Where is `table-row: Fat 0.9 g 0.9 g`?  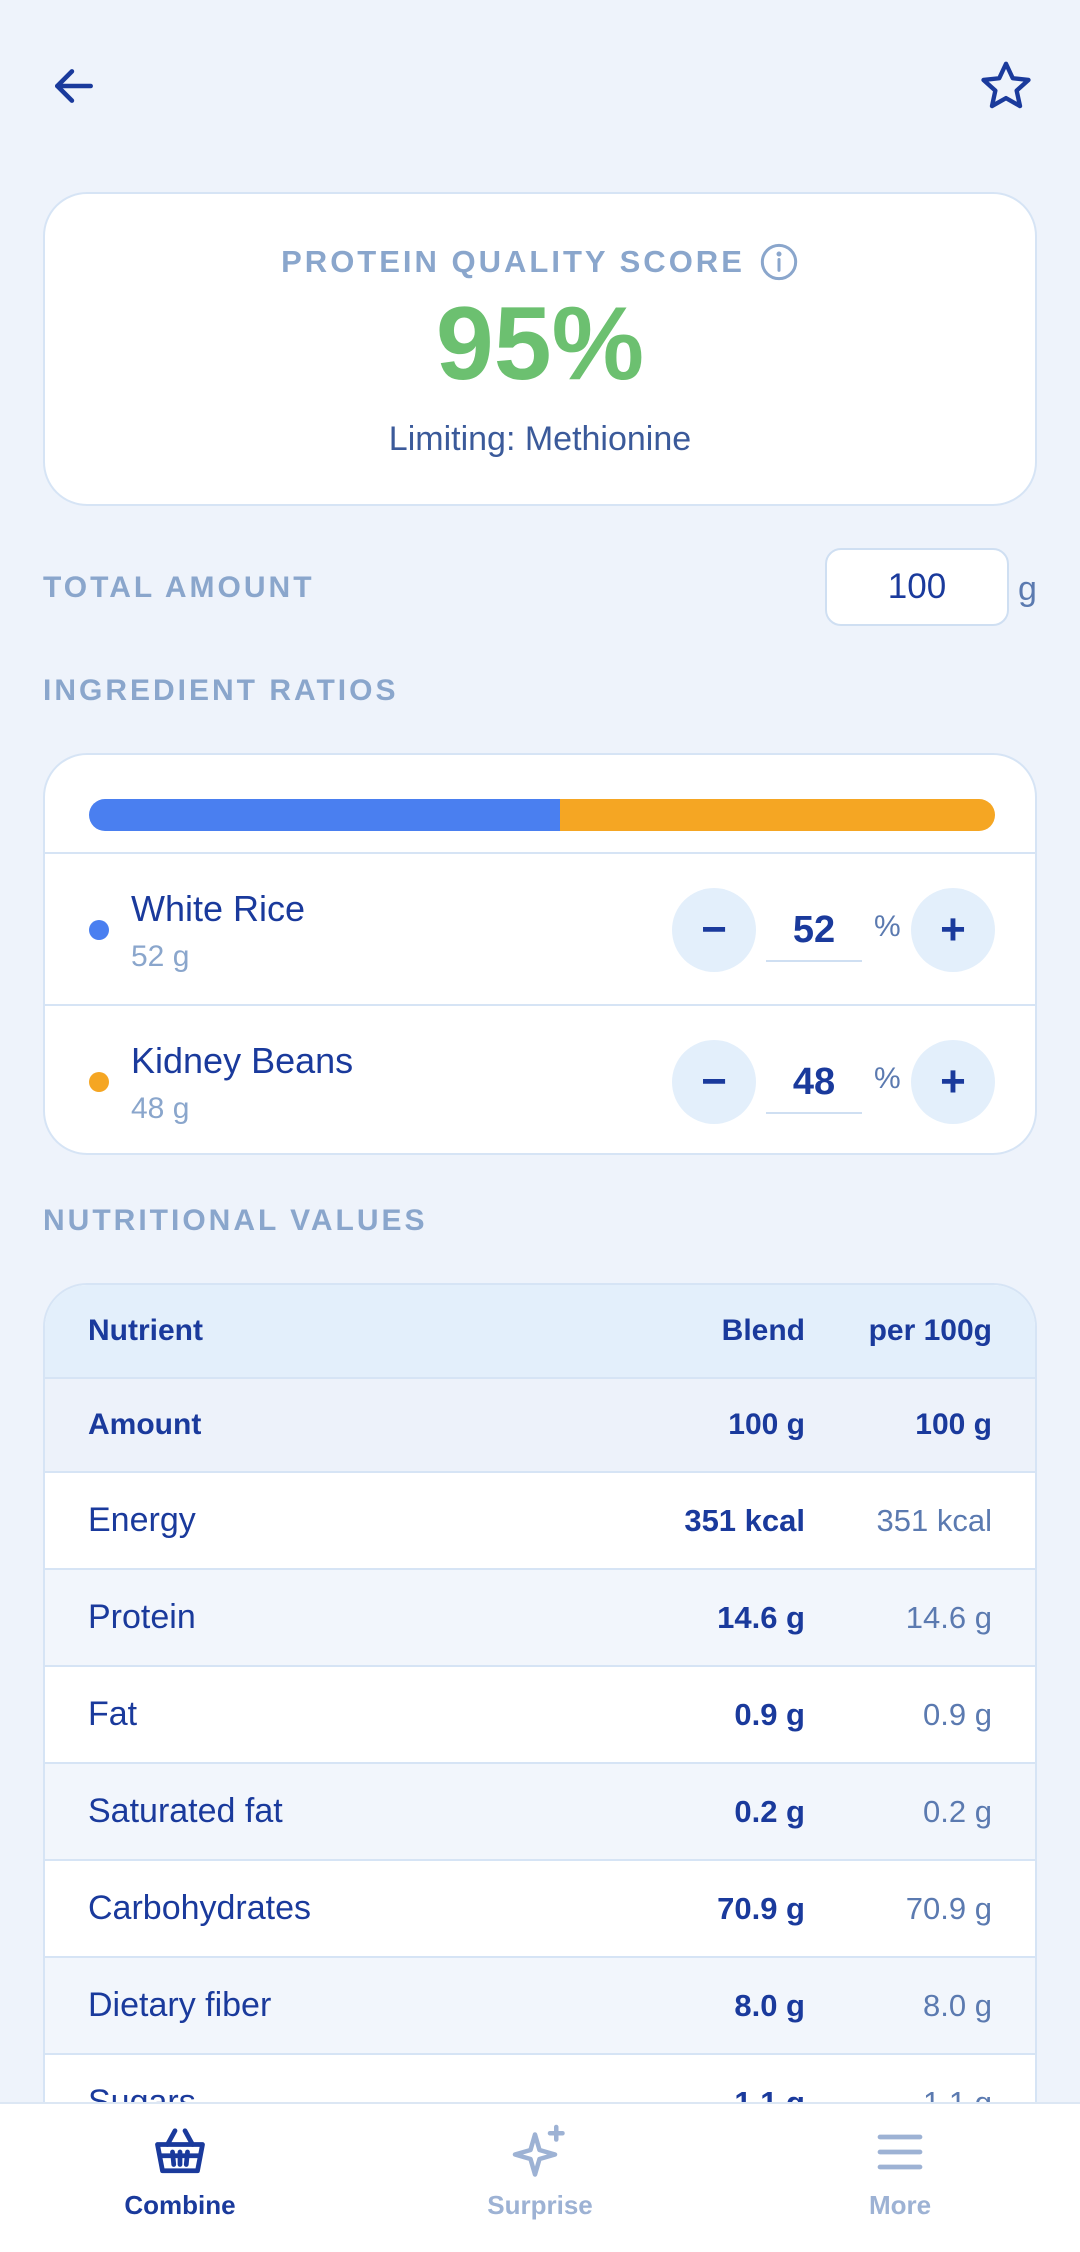
table-row: Fat 0.9 g 0.9 g is located at coordinates (540, 1715).